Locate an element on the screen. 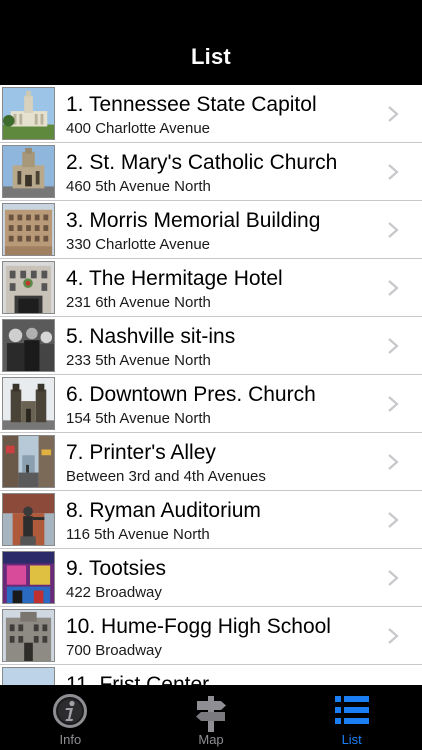 Image resolution: width=422 pixels, height=750 pixels. info-icon is located at coordinates (70, 713).